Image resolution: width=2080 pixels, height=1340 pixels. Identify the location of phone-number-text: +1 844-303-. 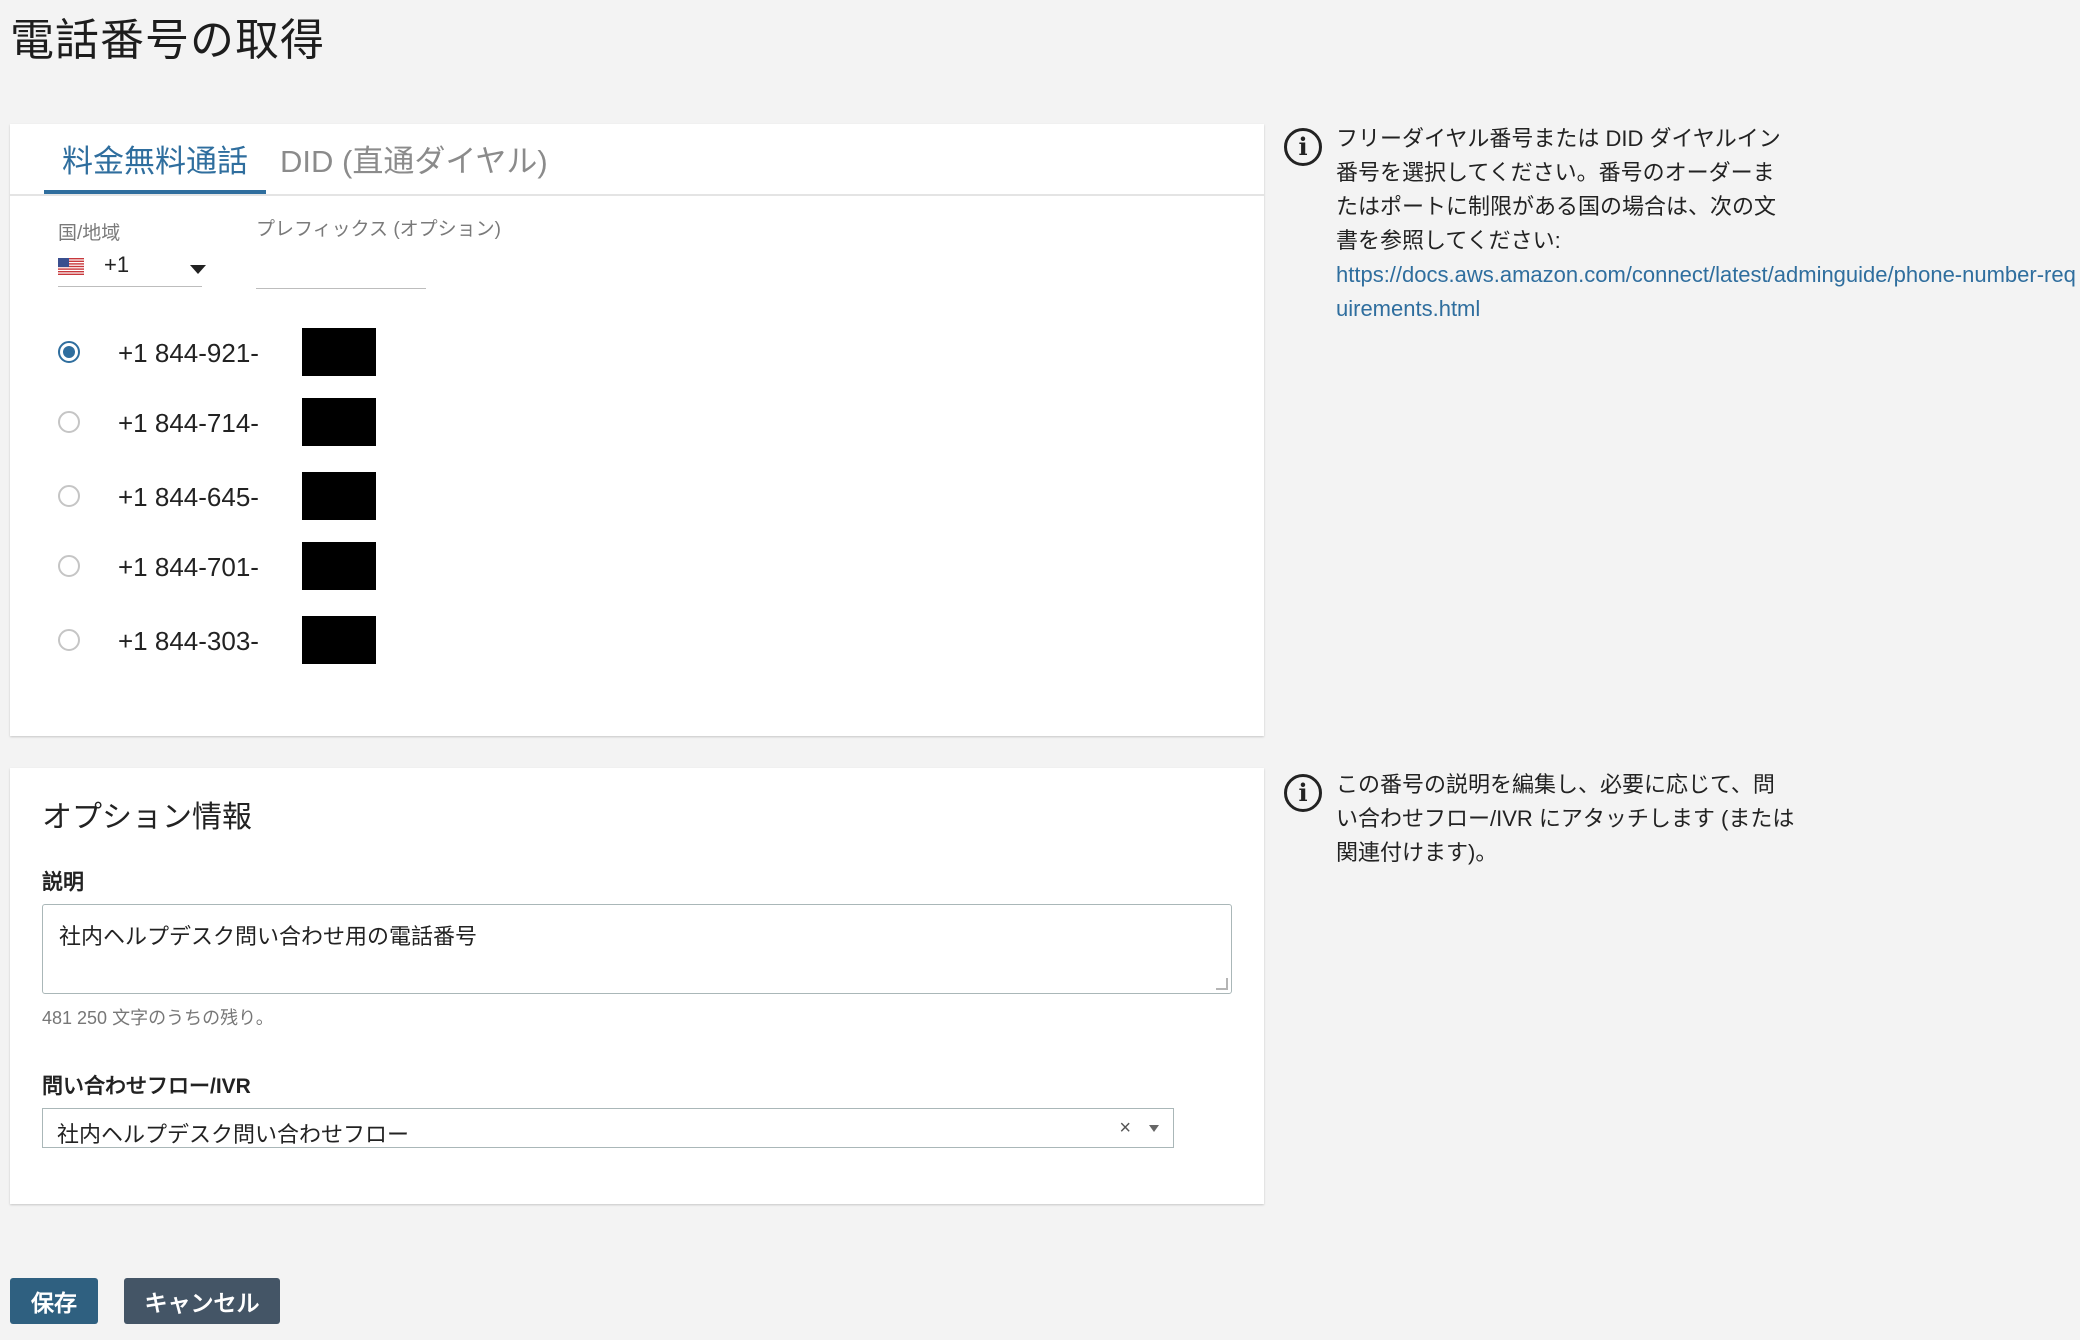
(188, 641).